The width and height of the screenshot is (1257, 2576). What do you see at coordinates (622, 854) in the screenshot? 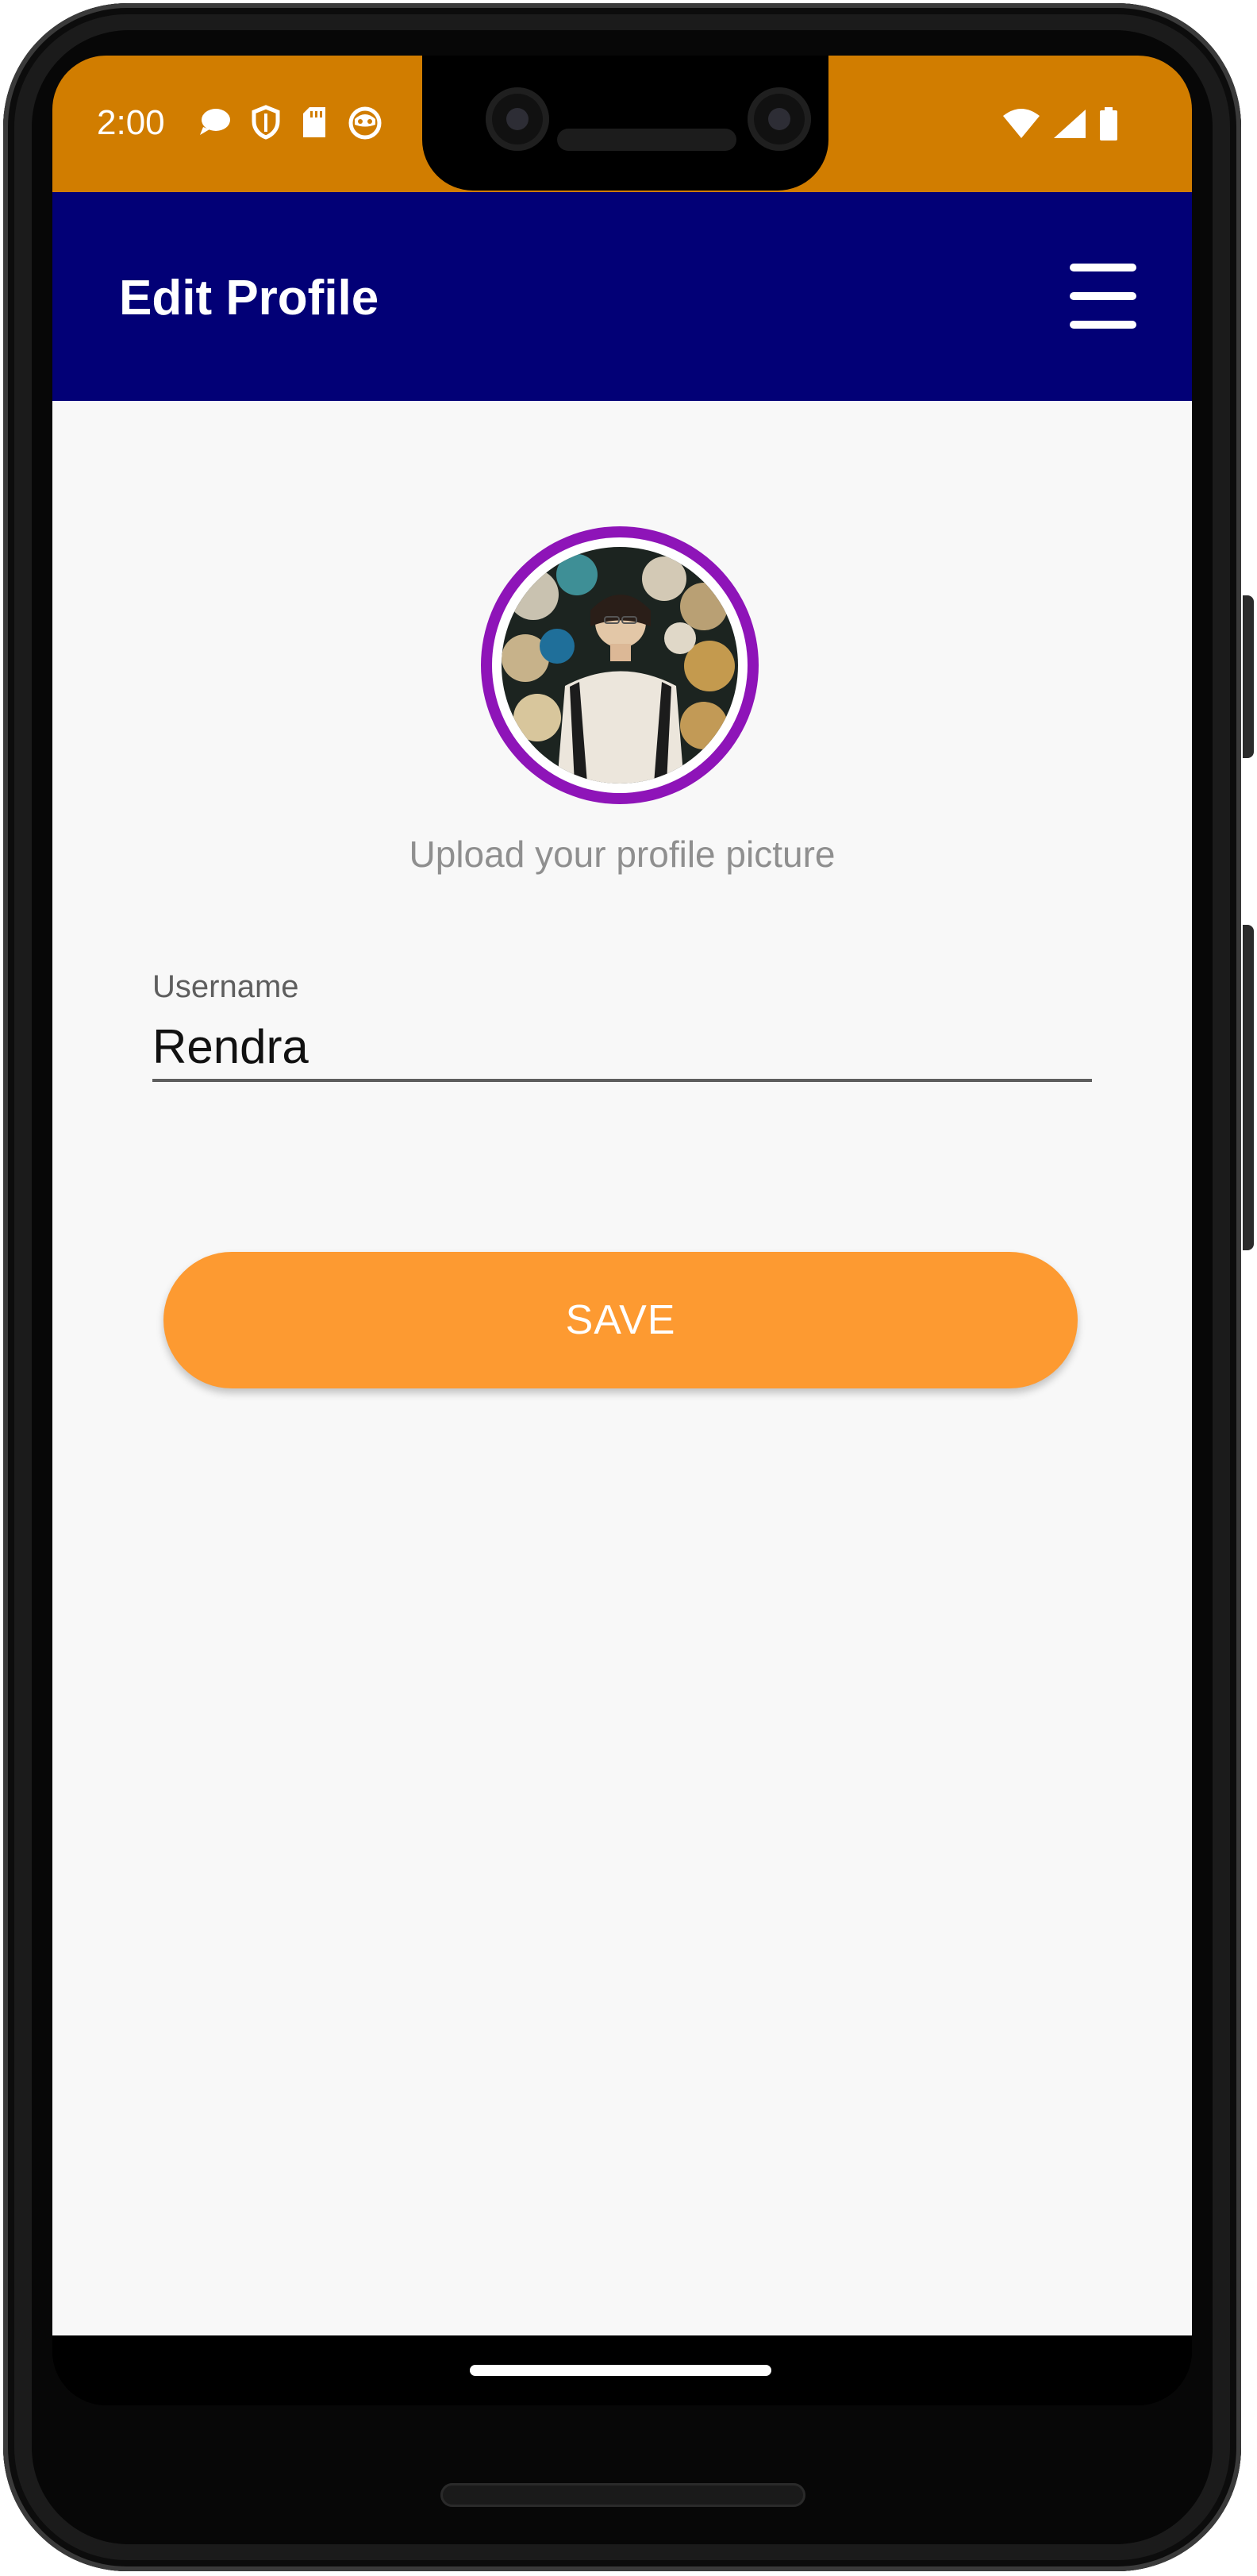
I see `upload-caption: Upload your profile picture` at bounding box center [622, 854].